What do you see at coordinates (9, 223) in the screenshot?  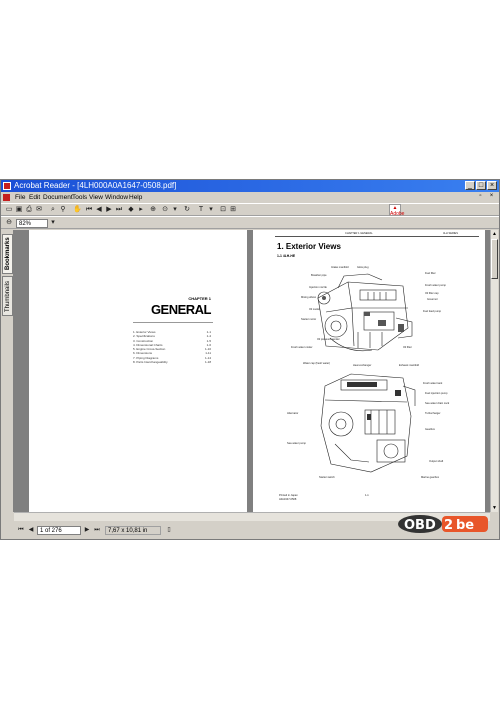 I see `zoom-out-icon: ⊖` at bounding box center [9, 223].